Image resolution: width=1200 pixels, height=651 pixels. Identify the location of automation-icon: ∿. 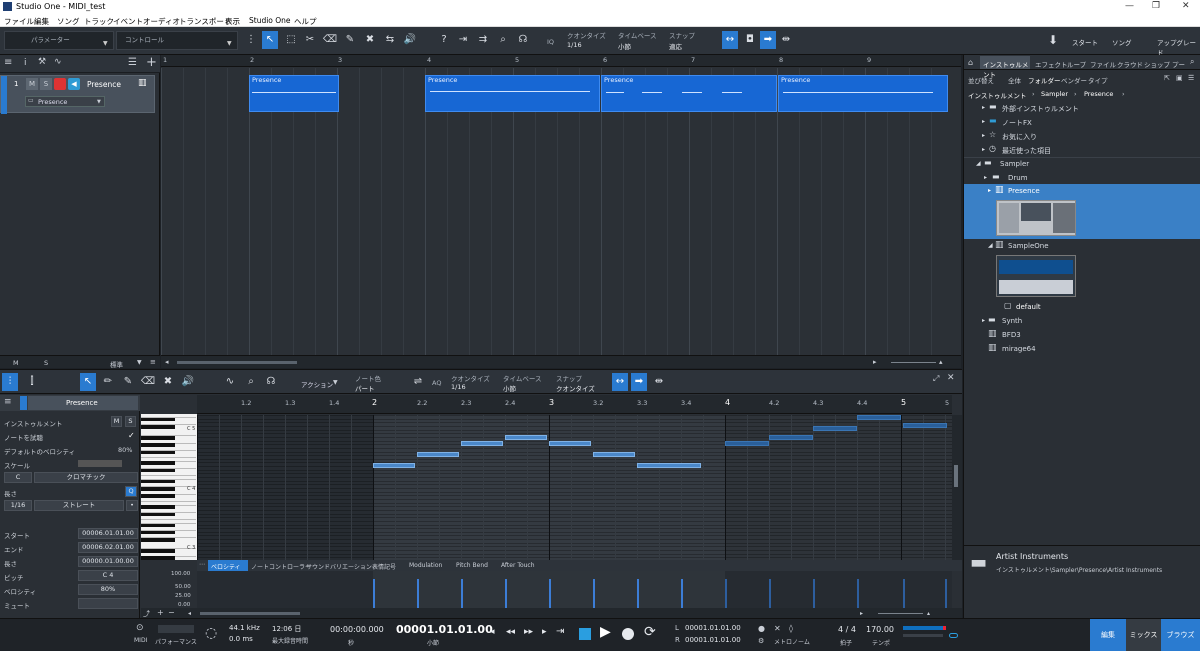
(58, 62).